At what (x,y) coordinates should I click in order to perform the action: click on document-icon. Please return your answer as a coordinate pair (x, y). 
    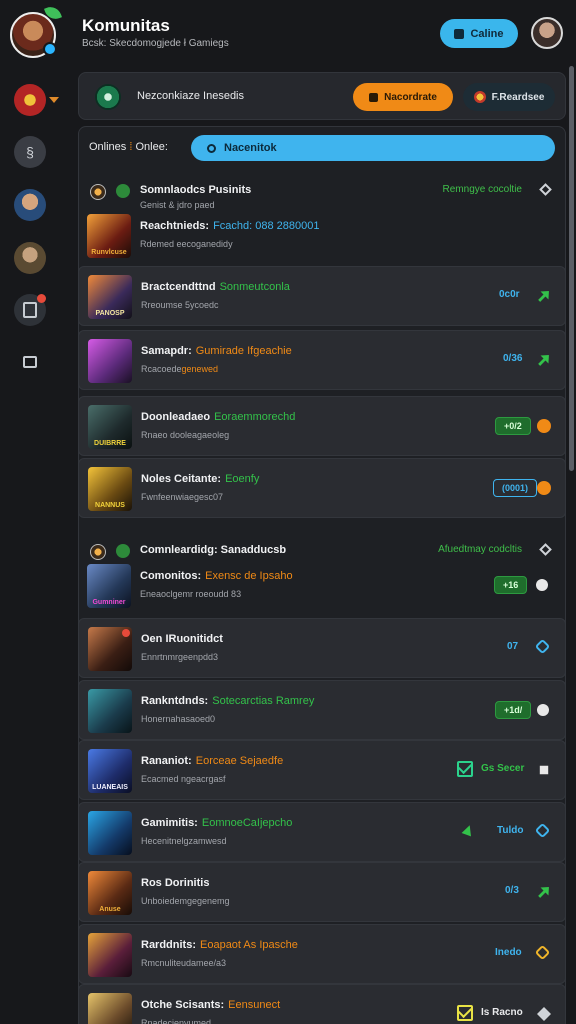
    Looking at the image, I should click on (30, 310).